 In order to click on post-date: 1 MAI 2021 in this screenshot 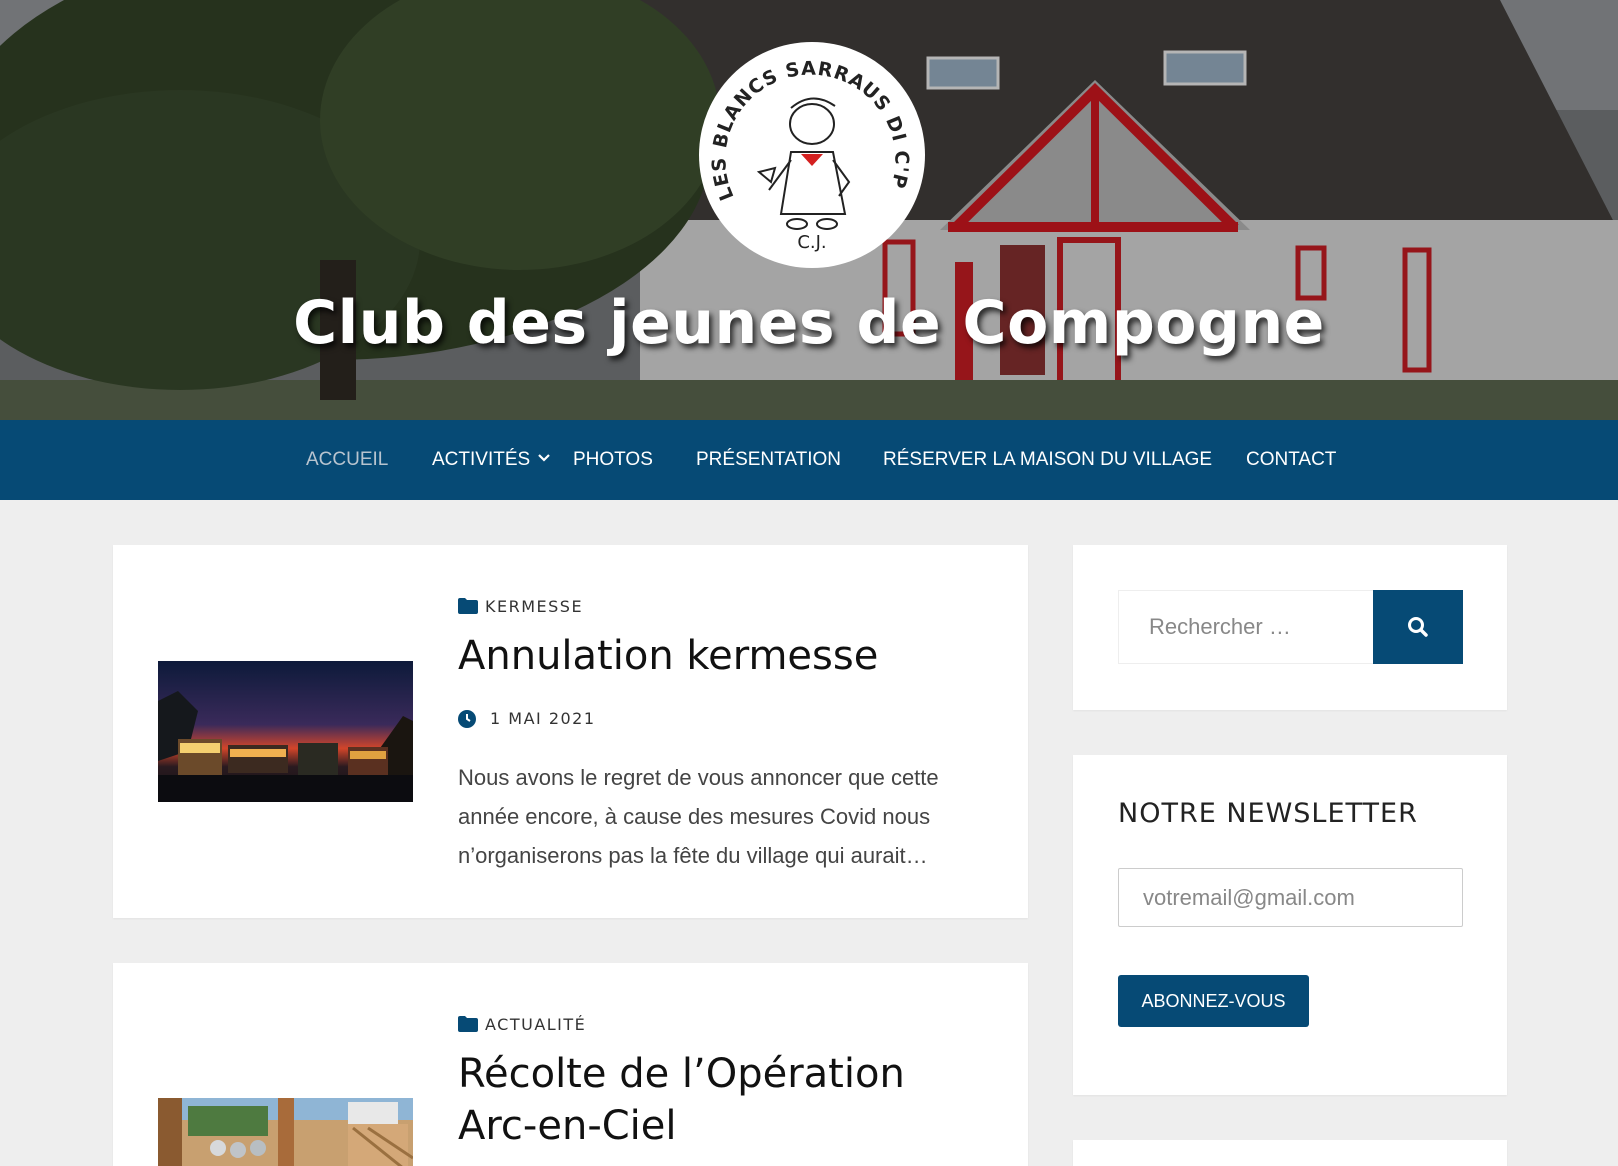, I will do `click(543, 718)`.